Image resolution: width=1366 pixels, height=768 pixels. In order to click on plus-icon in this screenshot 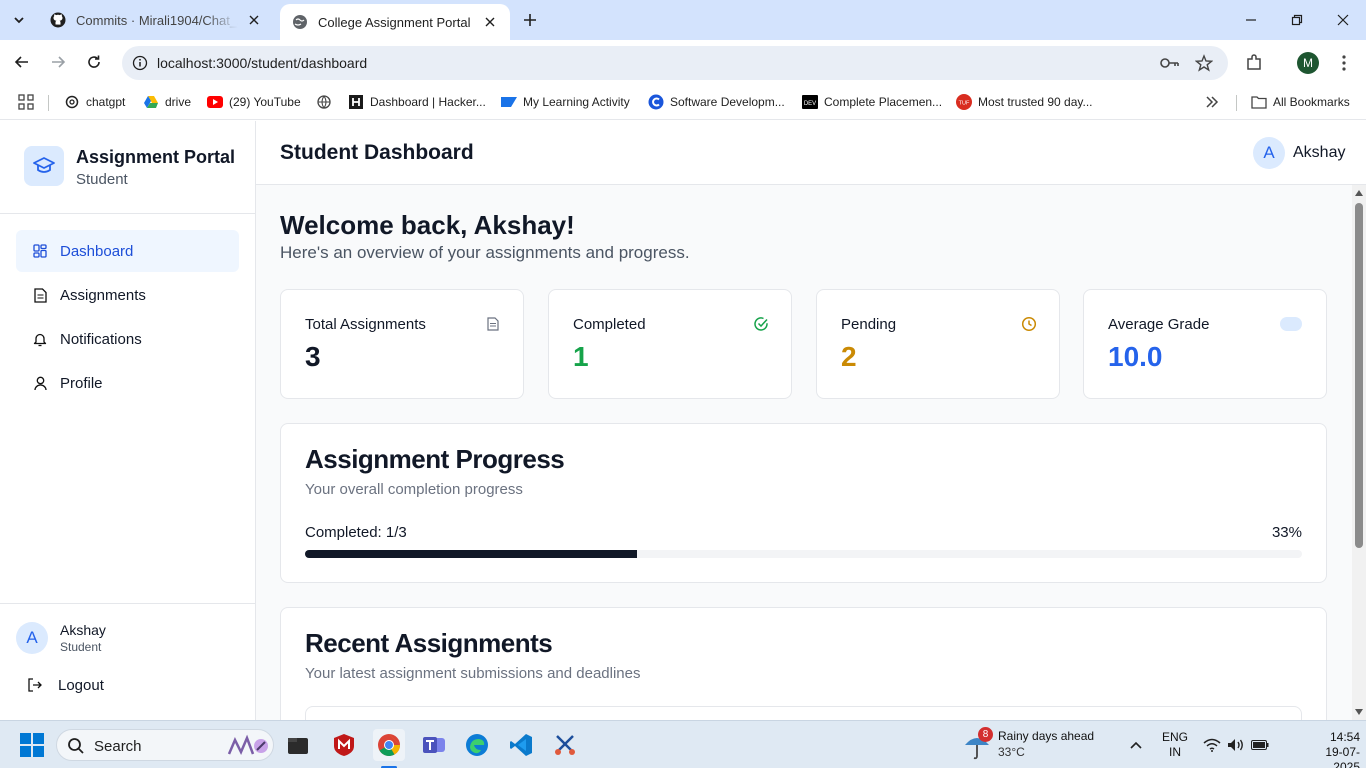, I will do `click(530, 20)`.